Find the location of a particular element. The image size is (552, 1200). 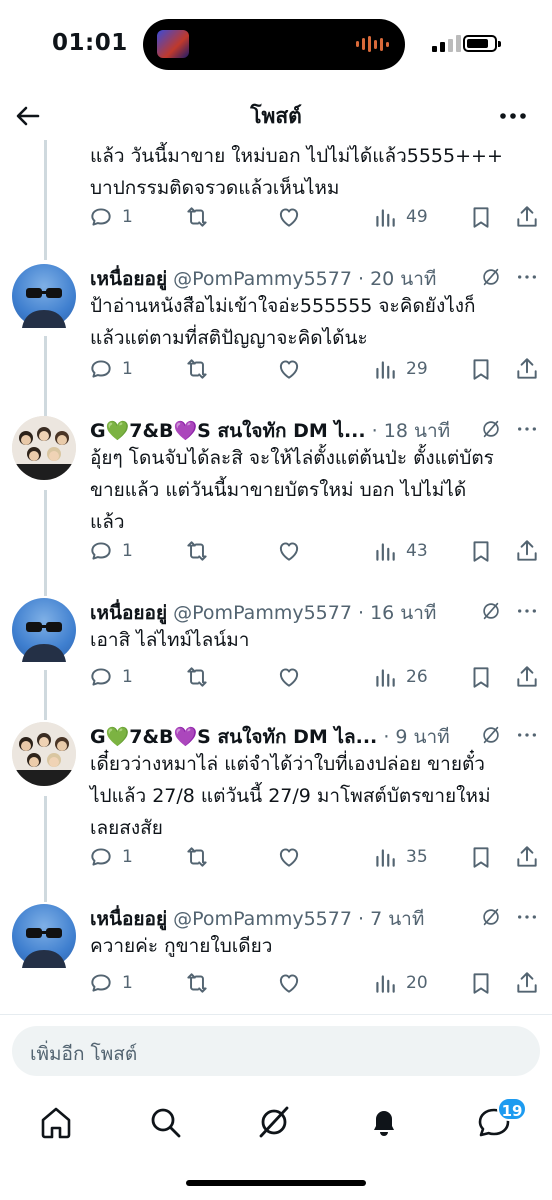

reply-composer: เพิ่มอีก โพสต์ is located at coordinates (276, 1051).